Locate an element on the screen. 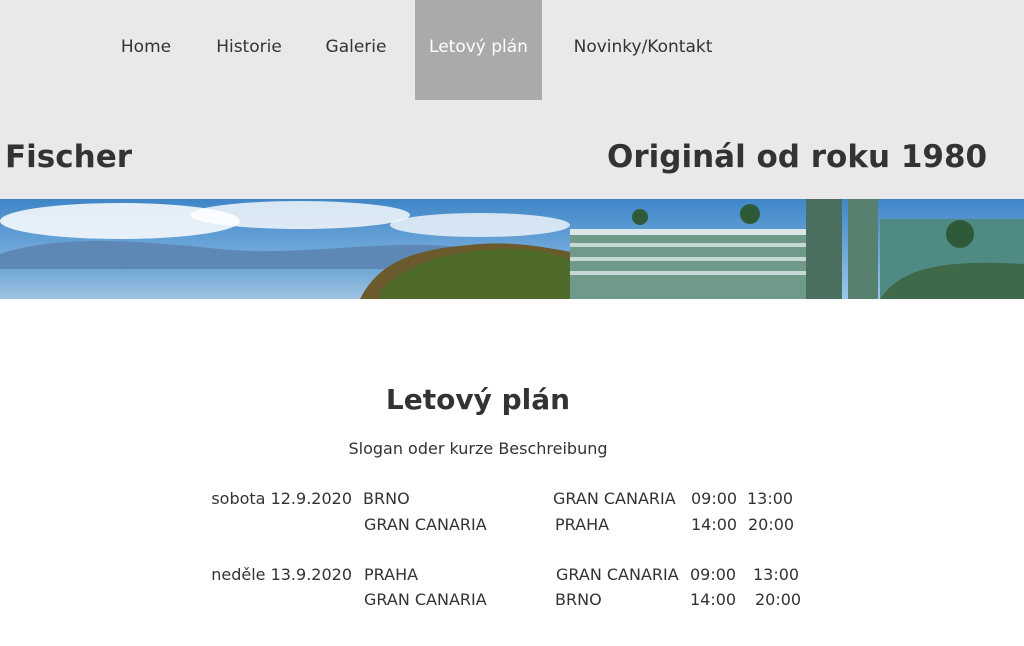 The width and height of the screenshot is (1024, 646). flight-from: BRNO is located at coordinates (386, 498).